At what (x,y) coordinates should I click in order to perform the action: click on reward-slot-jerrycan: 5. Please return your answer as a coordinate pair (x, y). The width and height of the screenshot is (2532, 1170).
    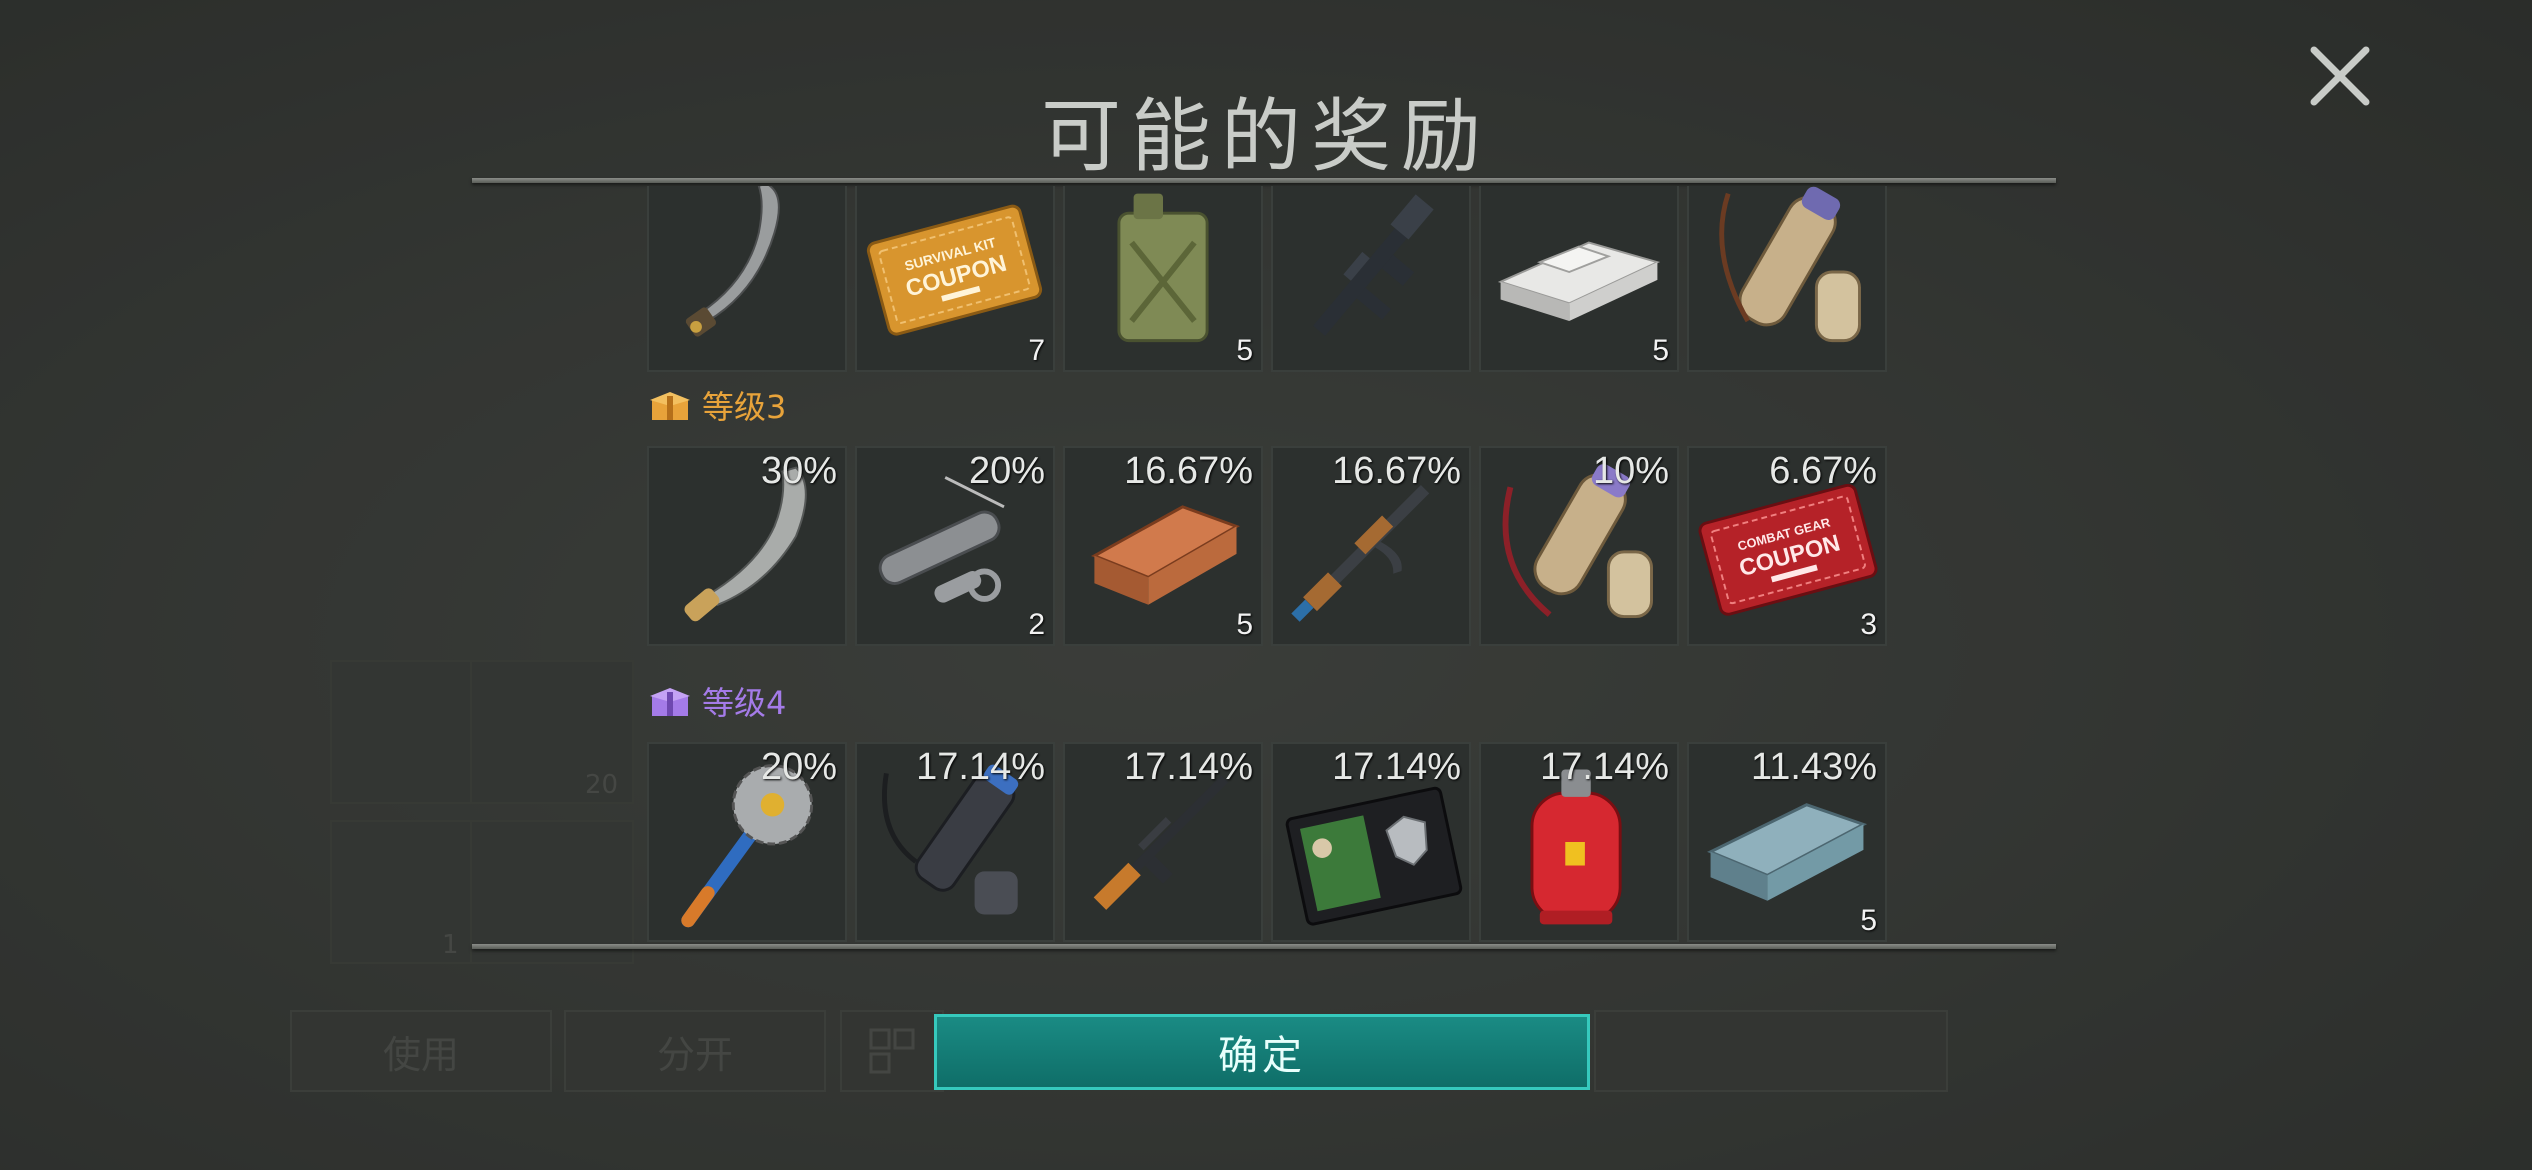
    Looking at the image, I should click on (1163, 279).